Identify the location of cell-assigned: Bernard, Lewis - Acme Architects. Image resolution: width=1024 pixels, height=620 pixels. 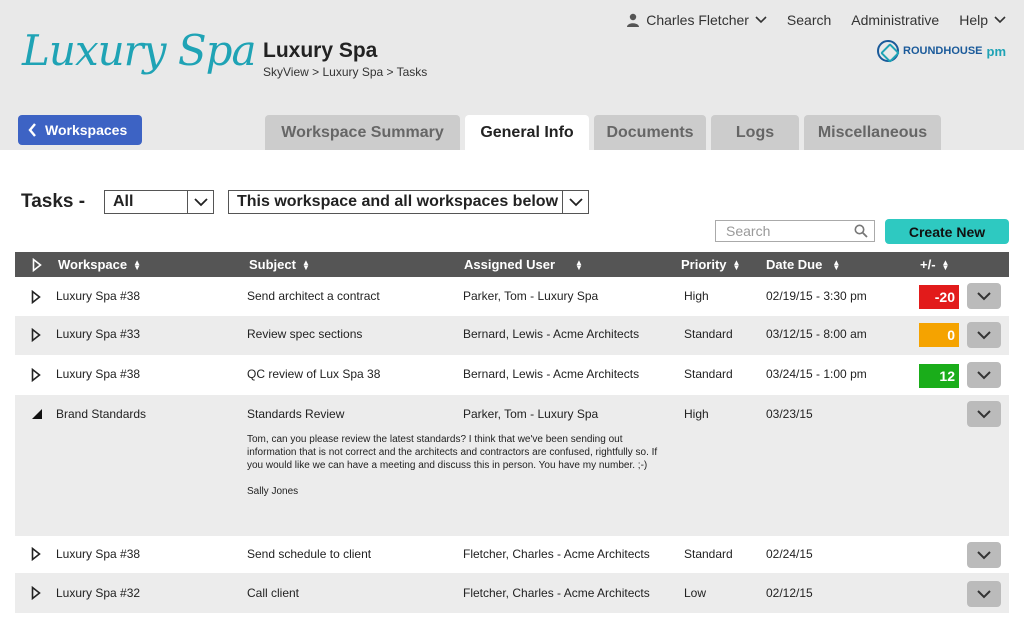
(551, 334).